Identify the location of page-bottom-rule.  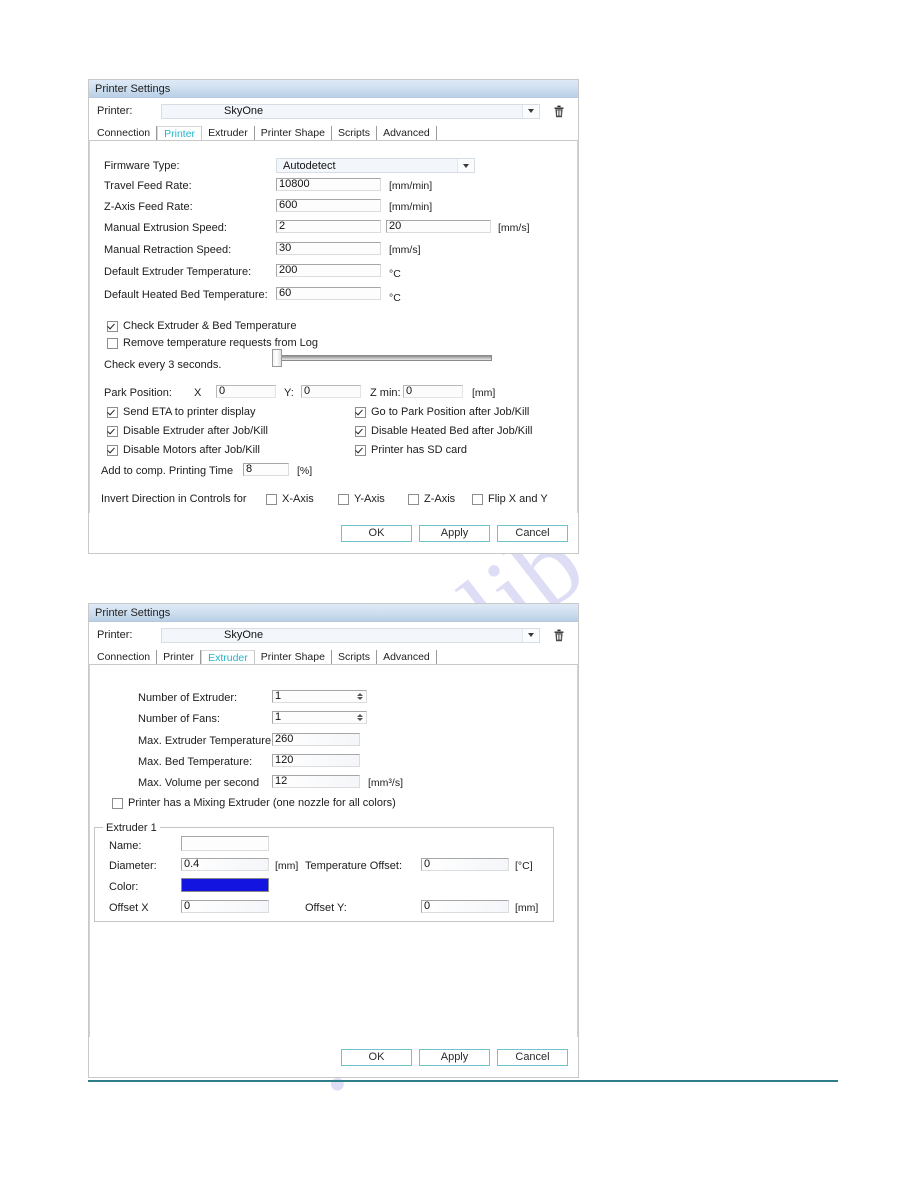
(463, 1081).